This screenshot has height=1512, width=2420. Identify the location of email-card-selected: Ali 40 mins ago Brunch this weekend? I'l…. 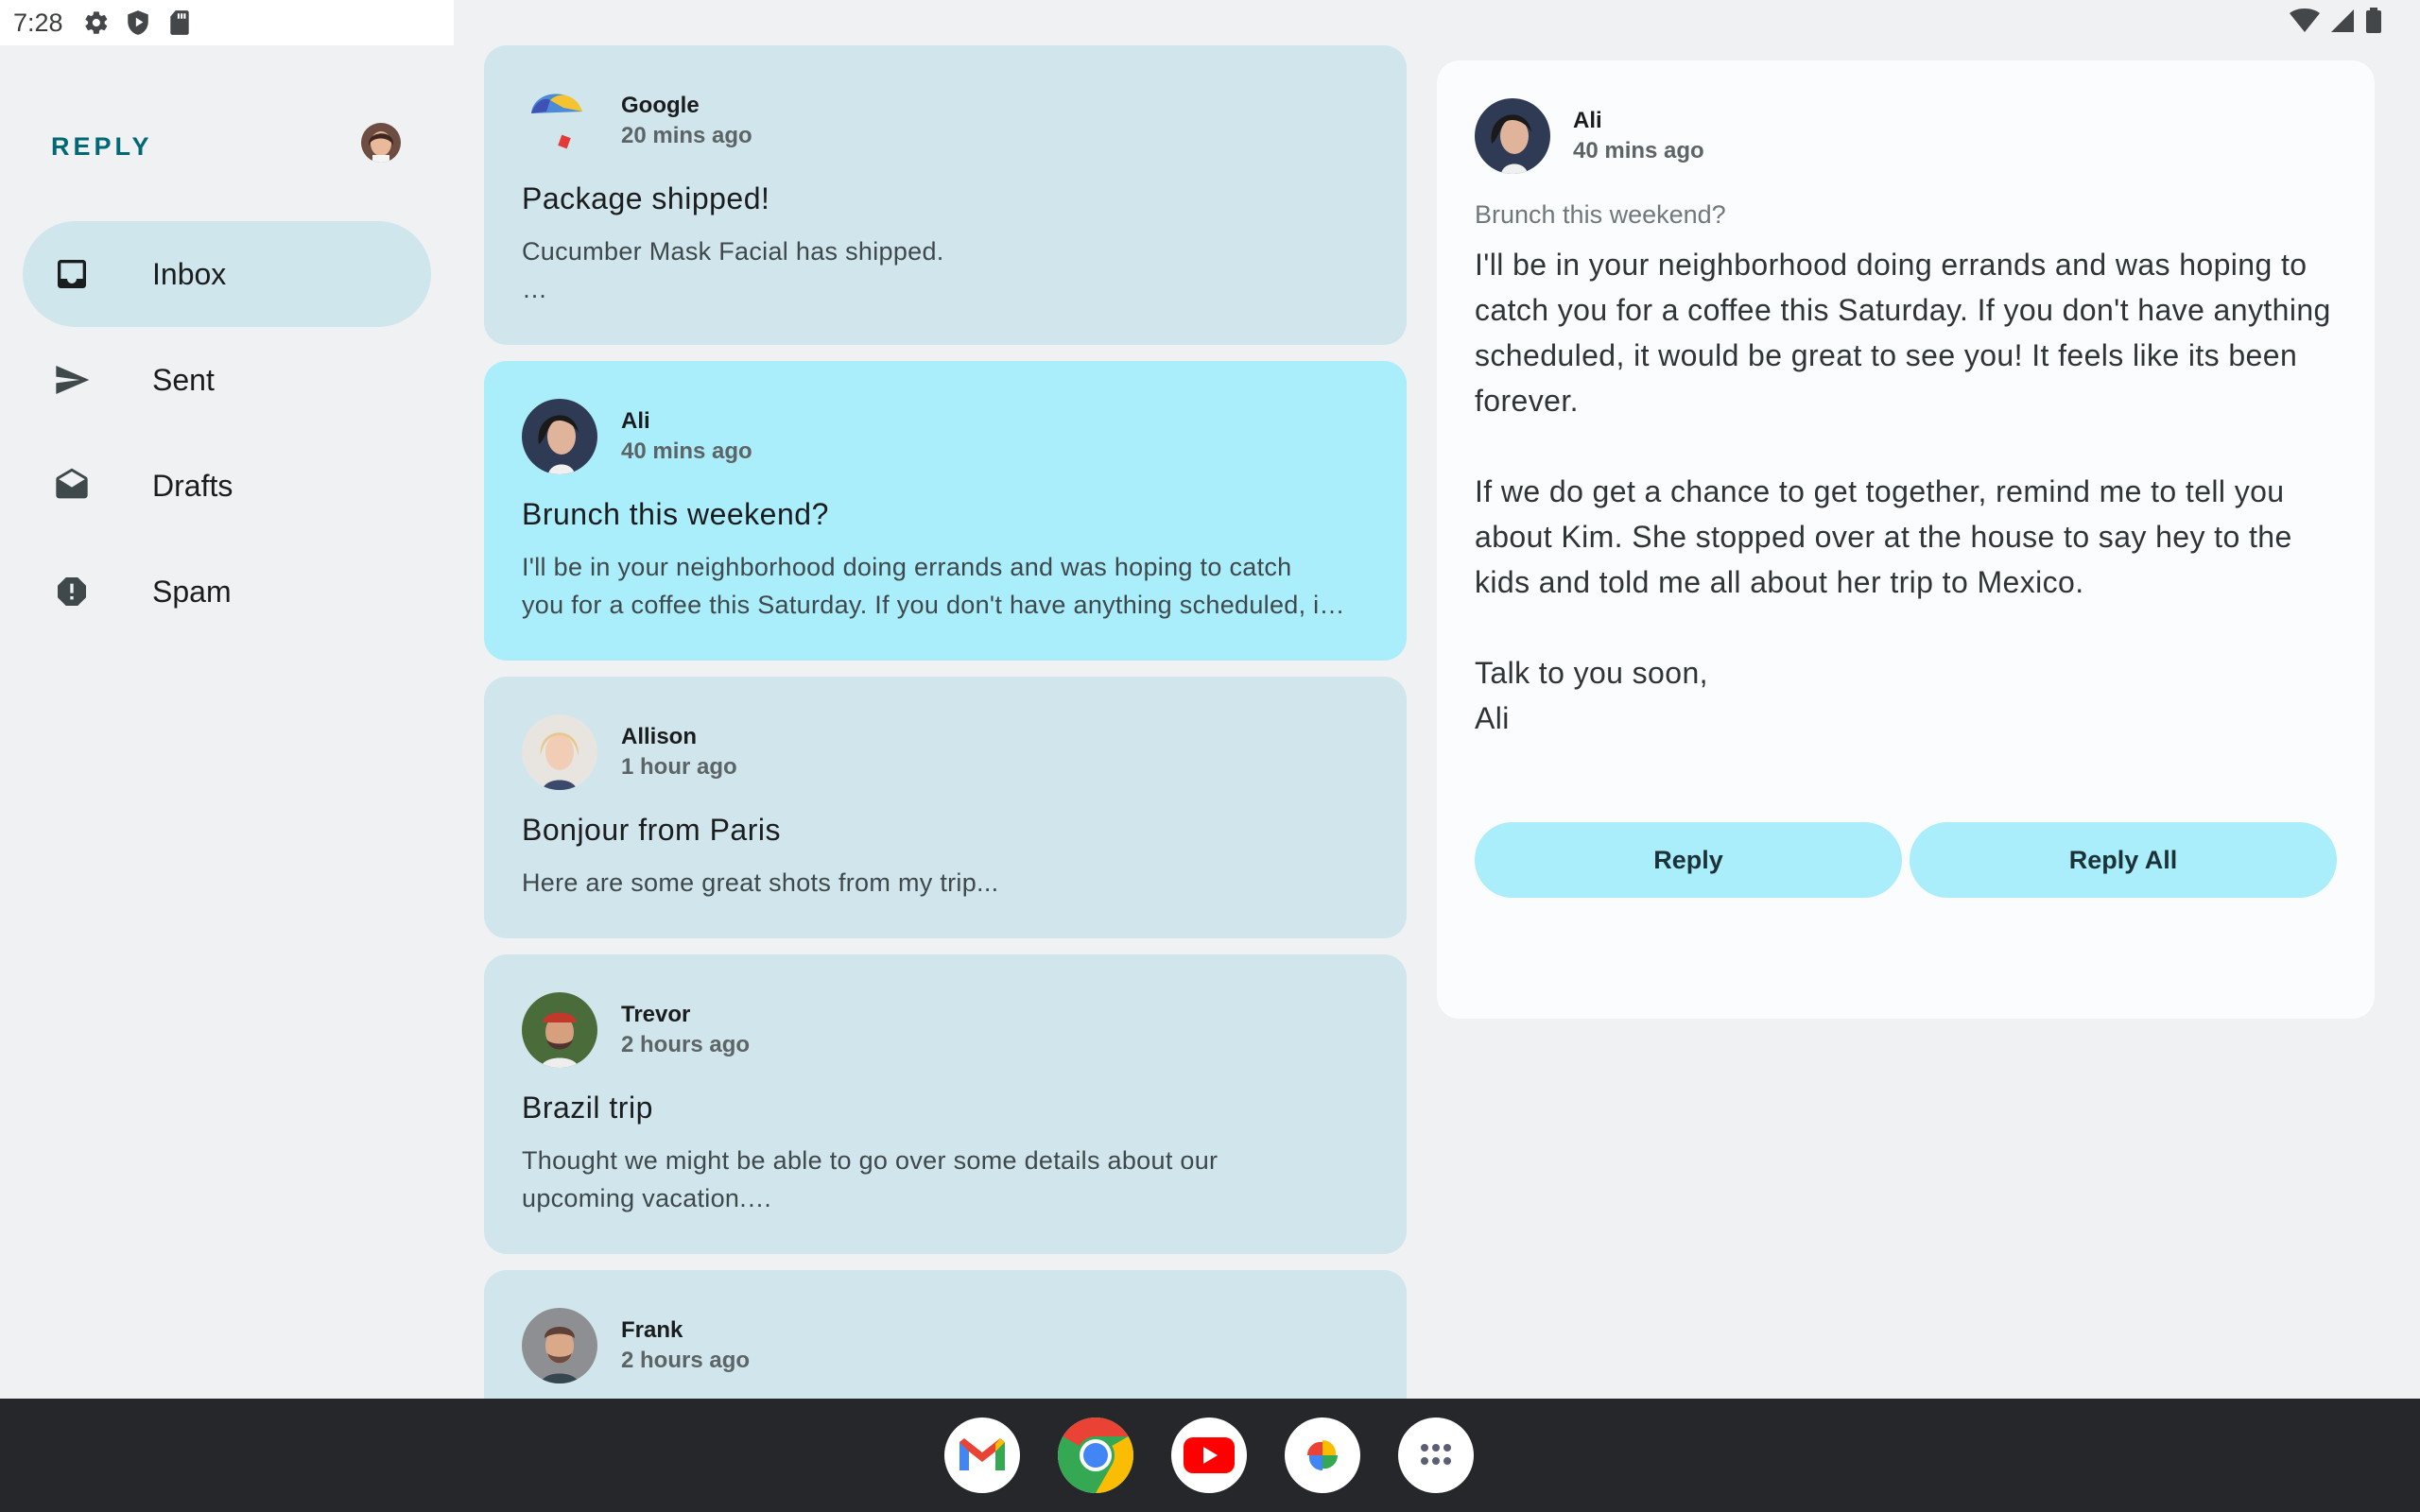
(945, 511).